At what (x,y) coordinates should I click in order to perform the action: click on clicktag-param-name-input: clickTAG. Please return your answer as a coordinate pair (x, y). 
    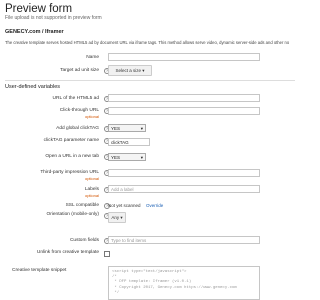
    Looking at the image, I should click on (129, 142).